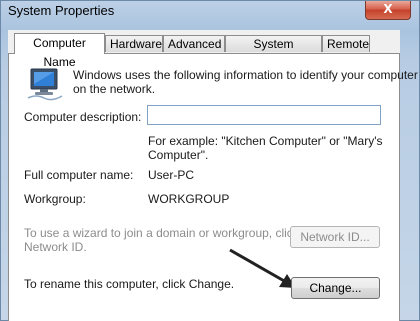 The image size is (420, 321). What do you see at coordinates (114, 89) in the screenshot?
I see `intro-text-line2: on the network.` at bounding box center [114, 89].